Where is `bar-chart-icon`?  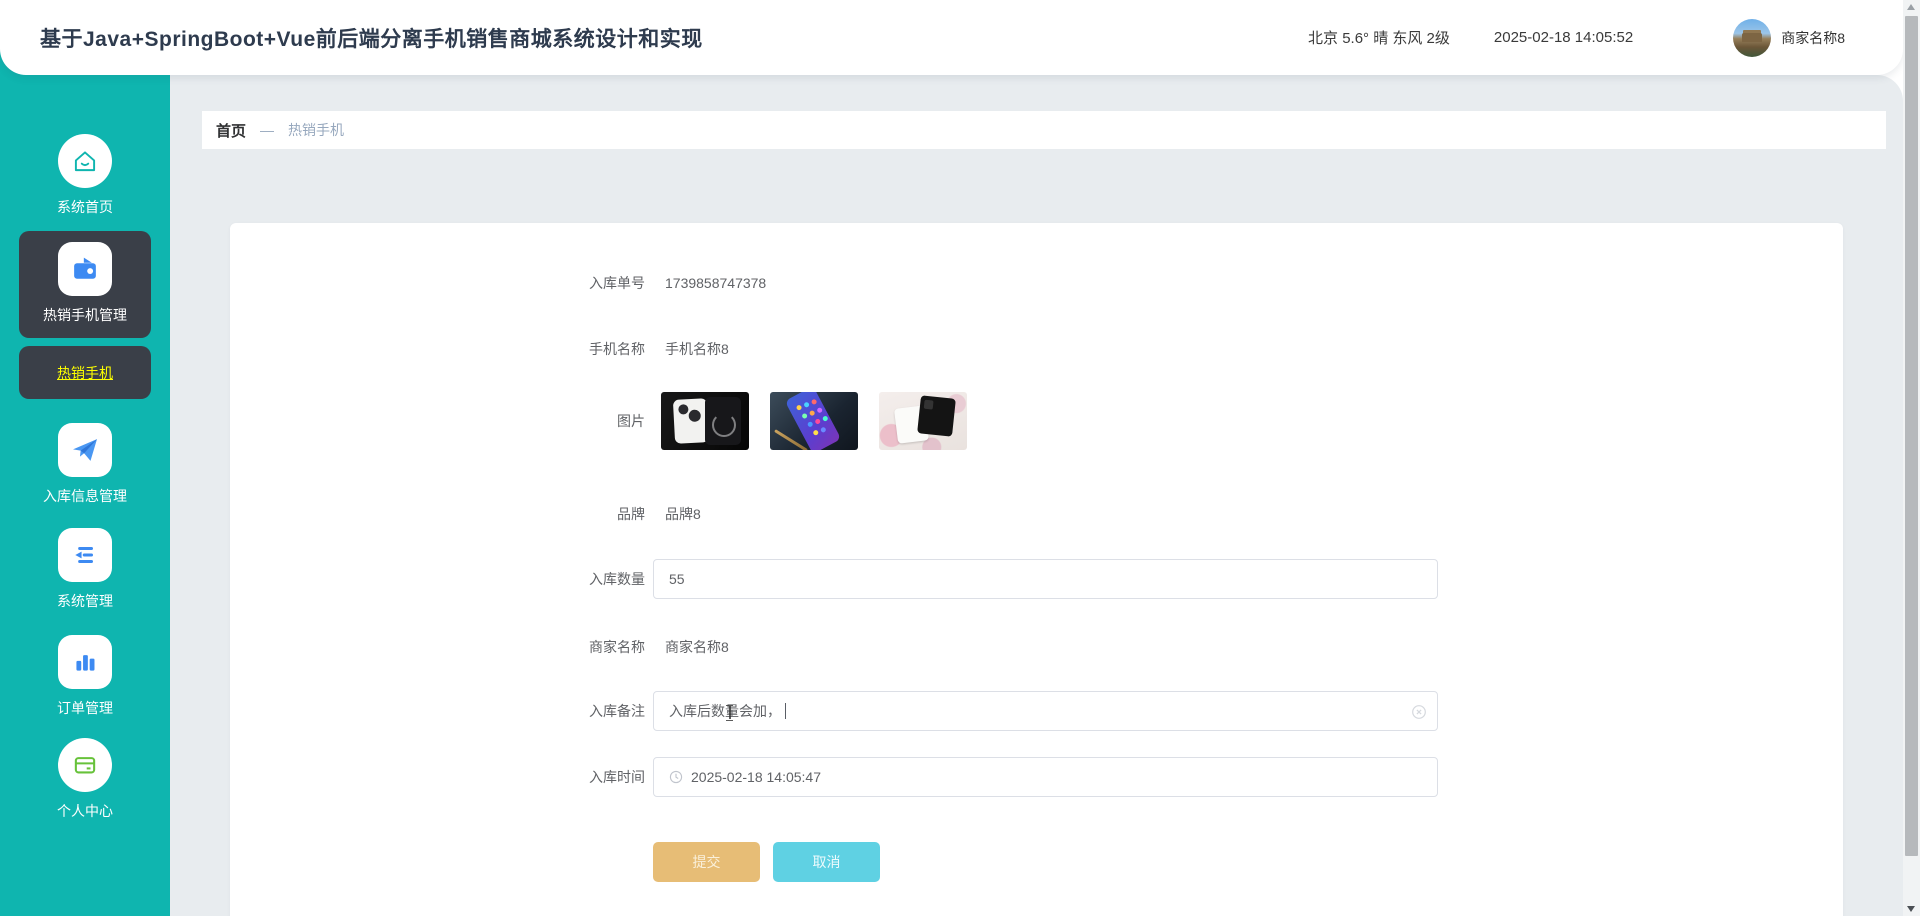
bar-chart-icon is located at coordinates (85, 662).